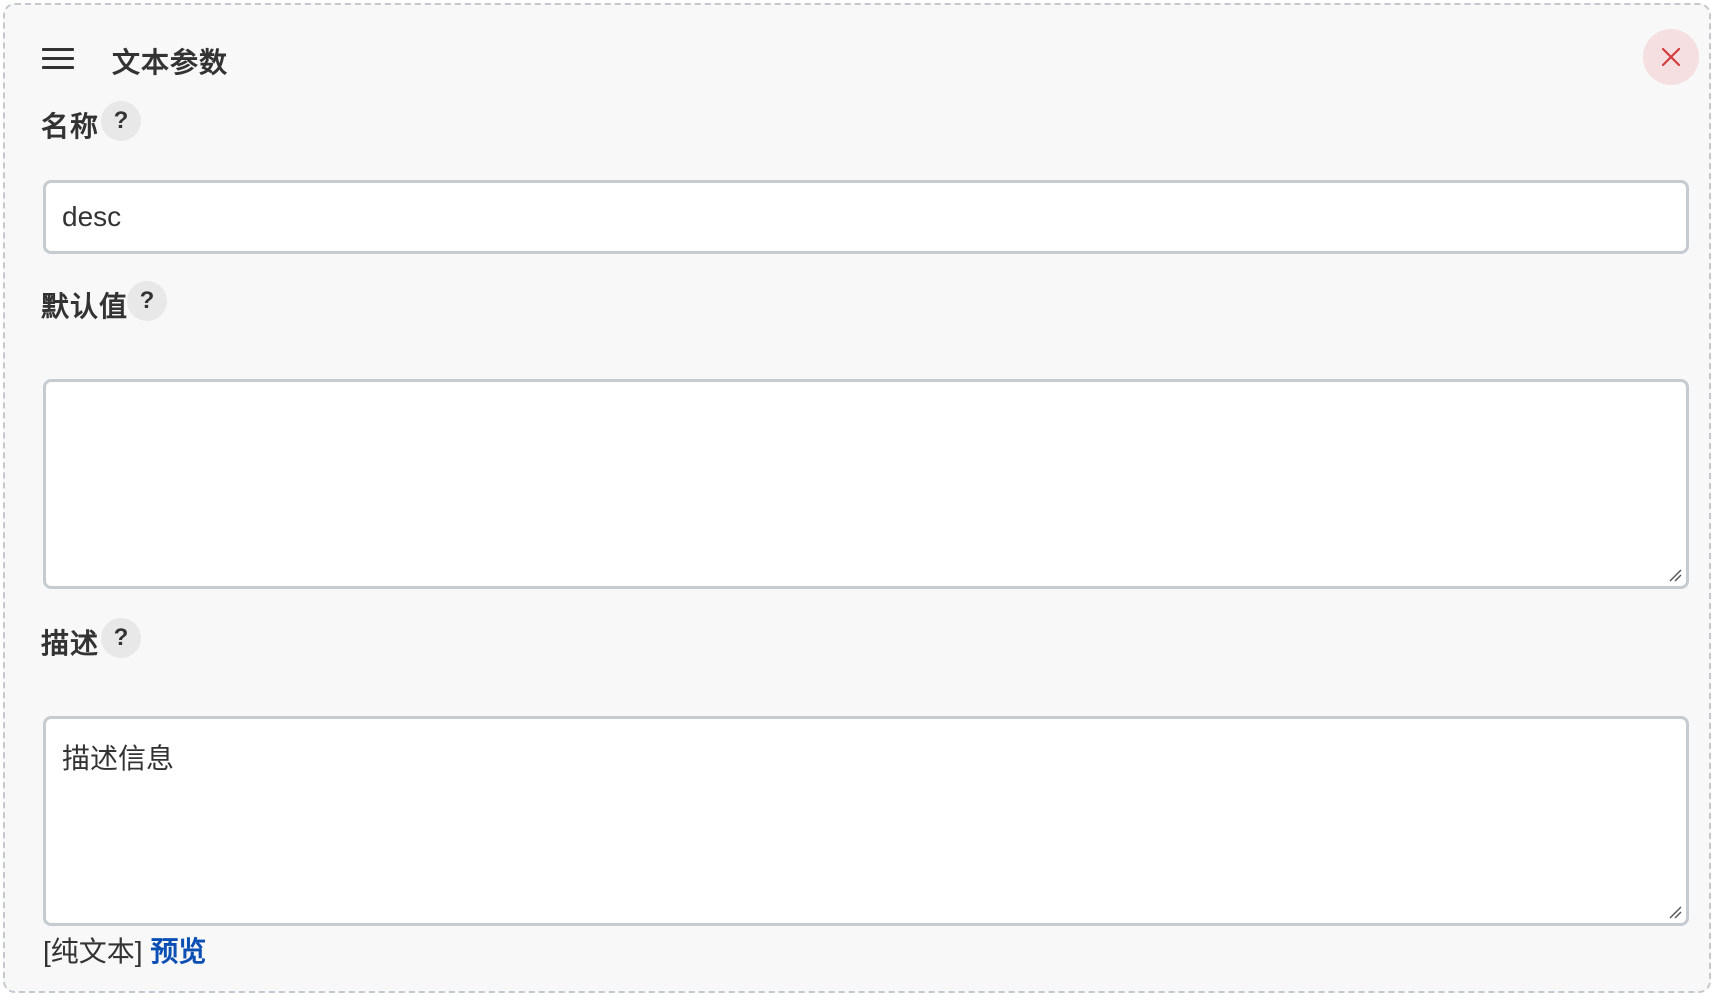 This screenshot has width=1724, height=1004. I want to click on format-footer: [纯文本] 预览, so click(124, 950).